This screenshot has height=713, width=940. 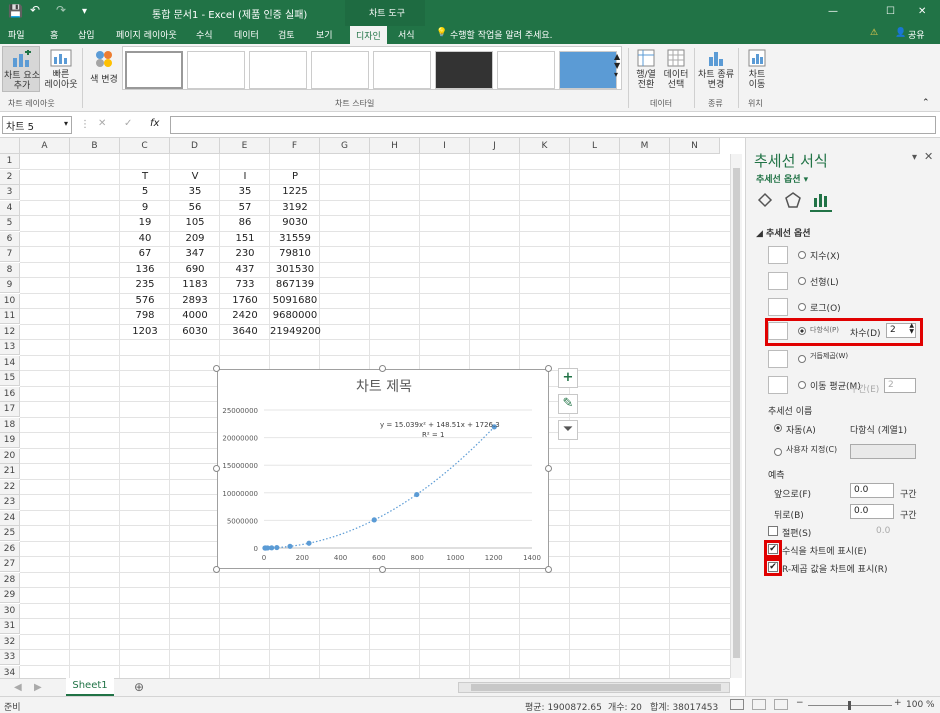 I want to click on effects-icon, so click(x=793, y=200).